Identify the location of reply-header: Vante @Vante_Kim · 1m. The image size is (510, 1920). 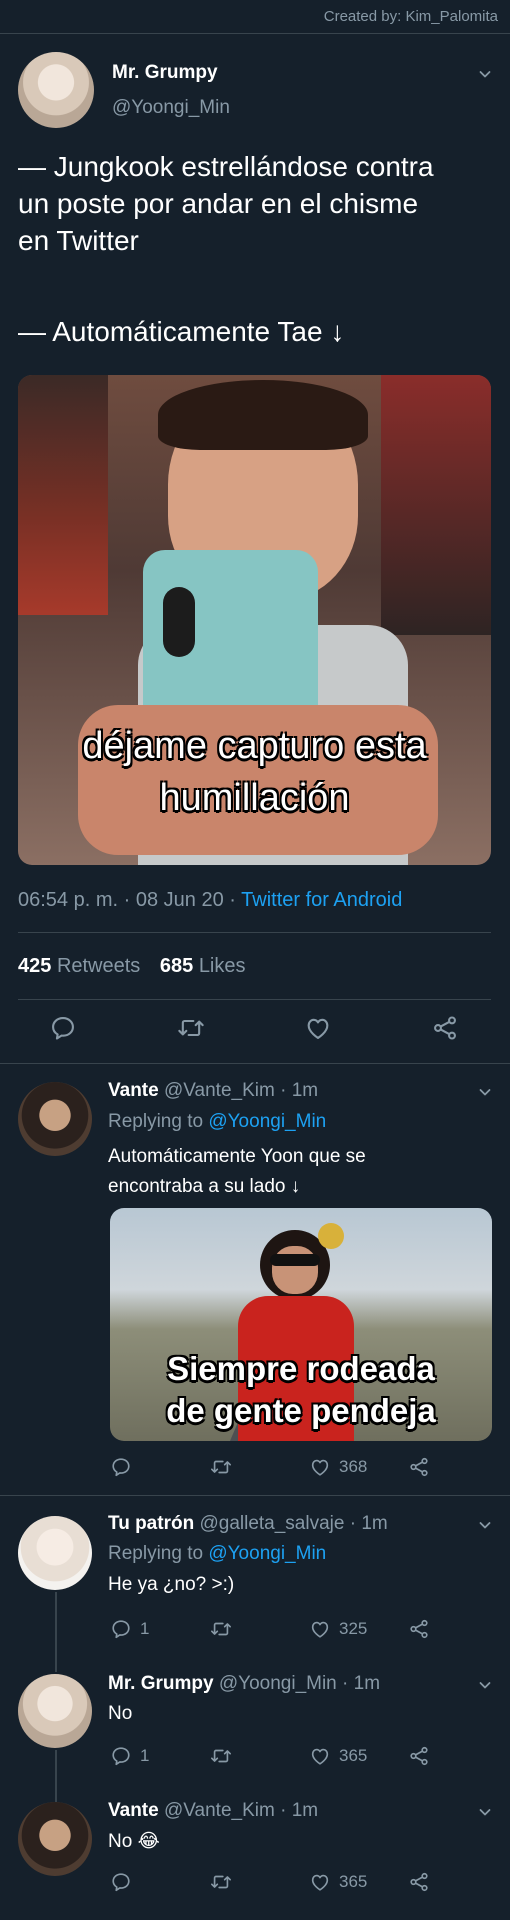
(213, 1091).